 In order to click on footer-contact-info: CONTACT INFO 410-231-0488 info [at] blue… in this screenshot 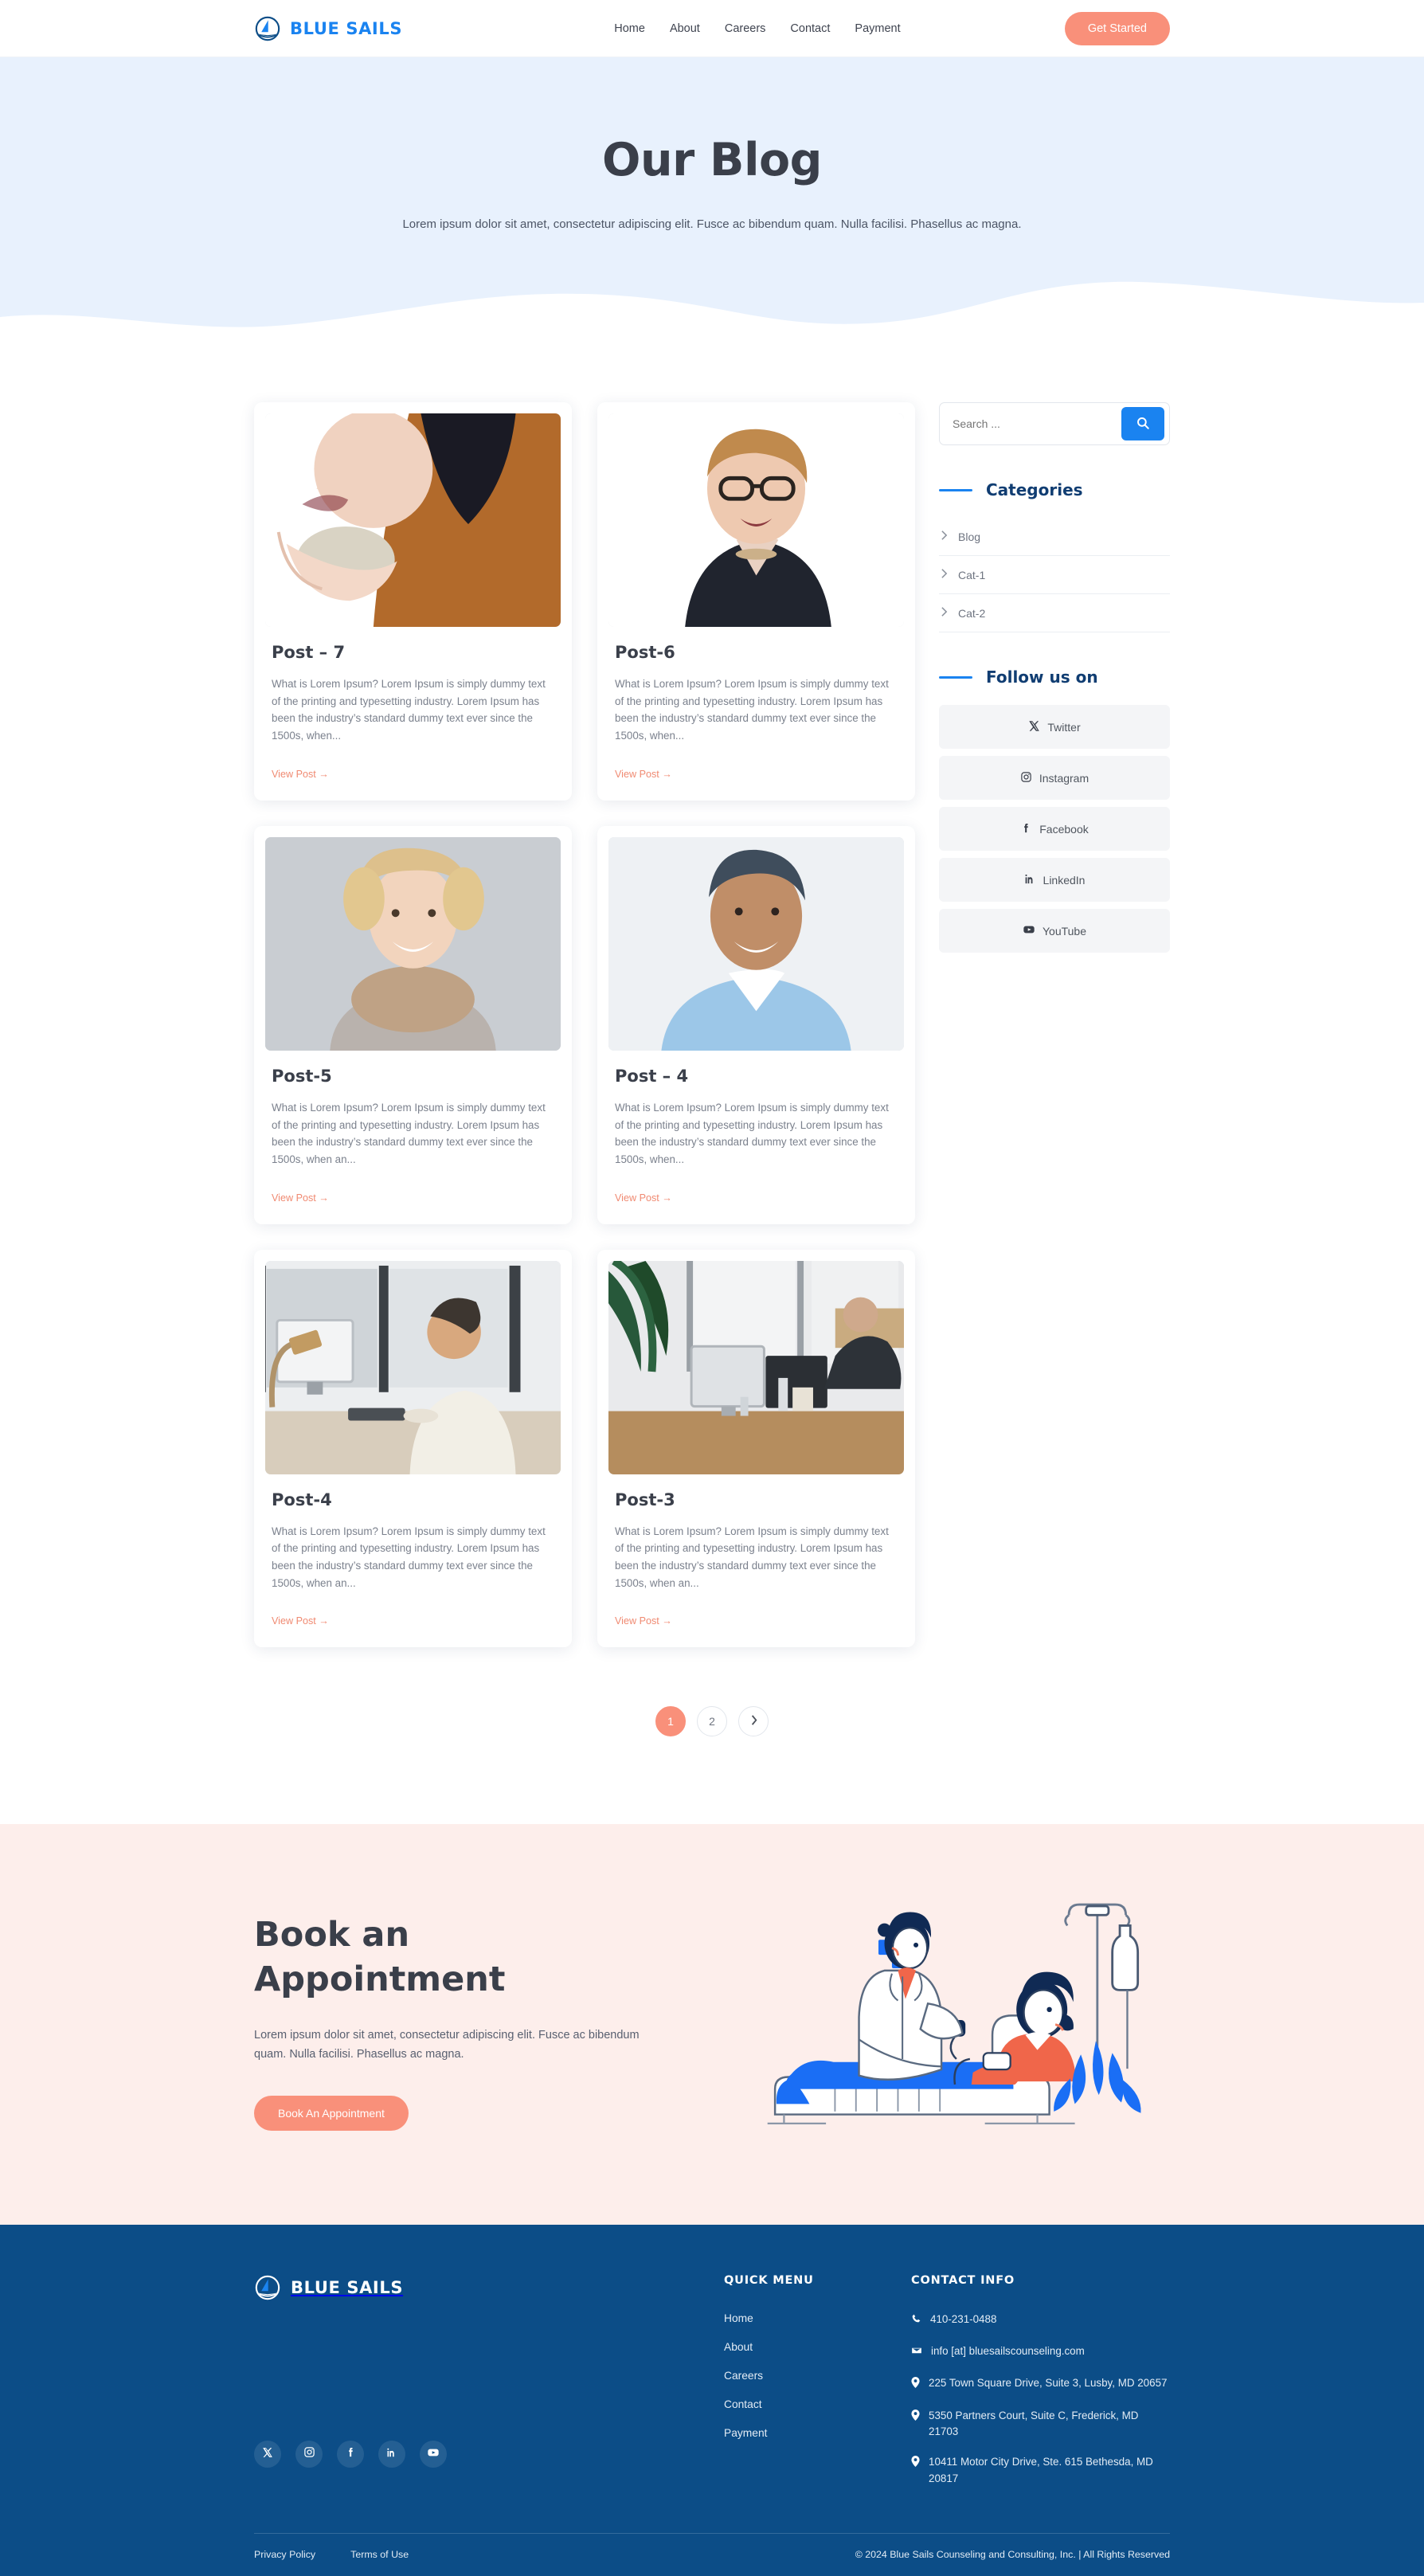, I will do `click(1040, 2387)`.